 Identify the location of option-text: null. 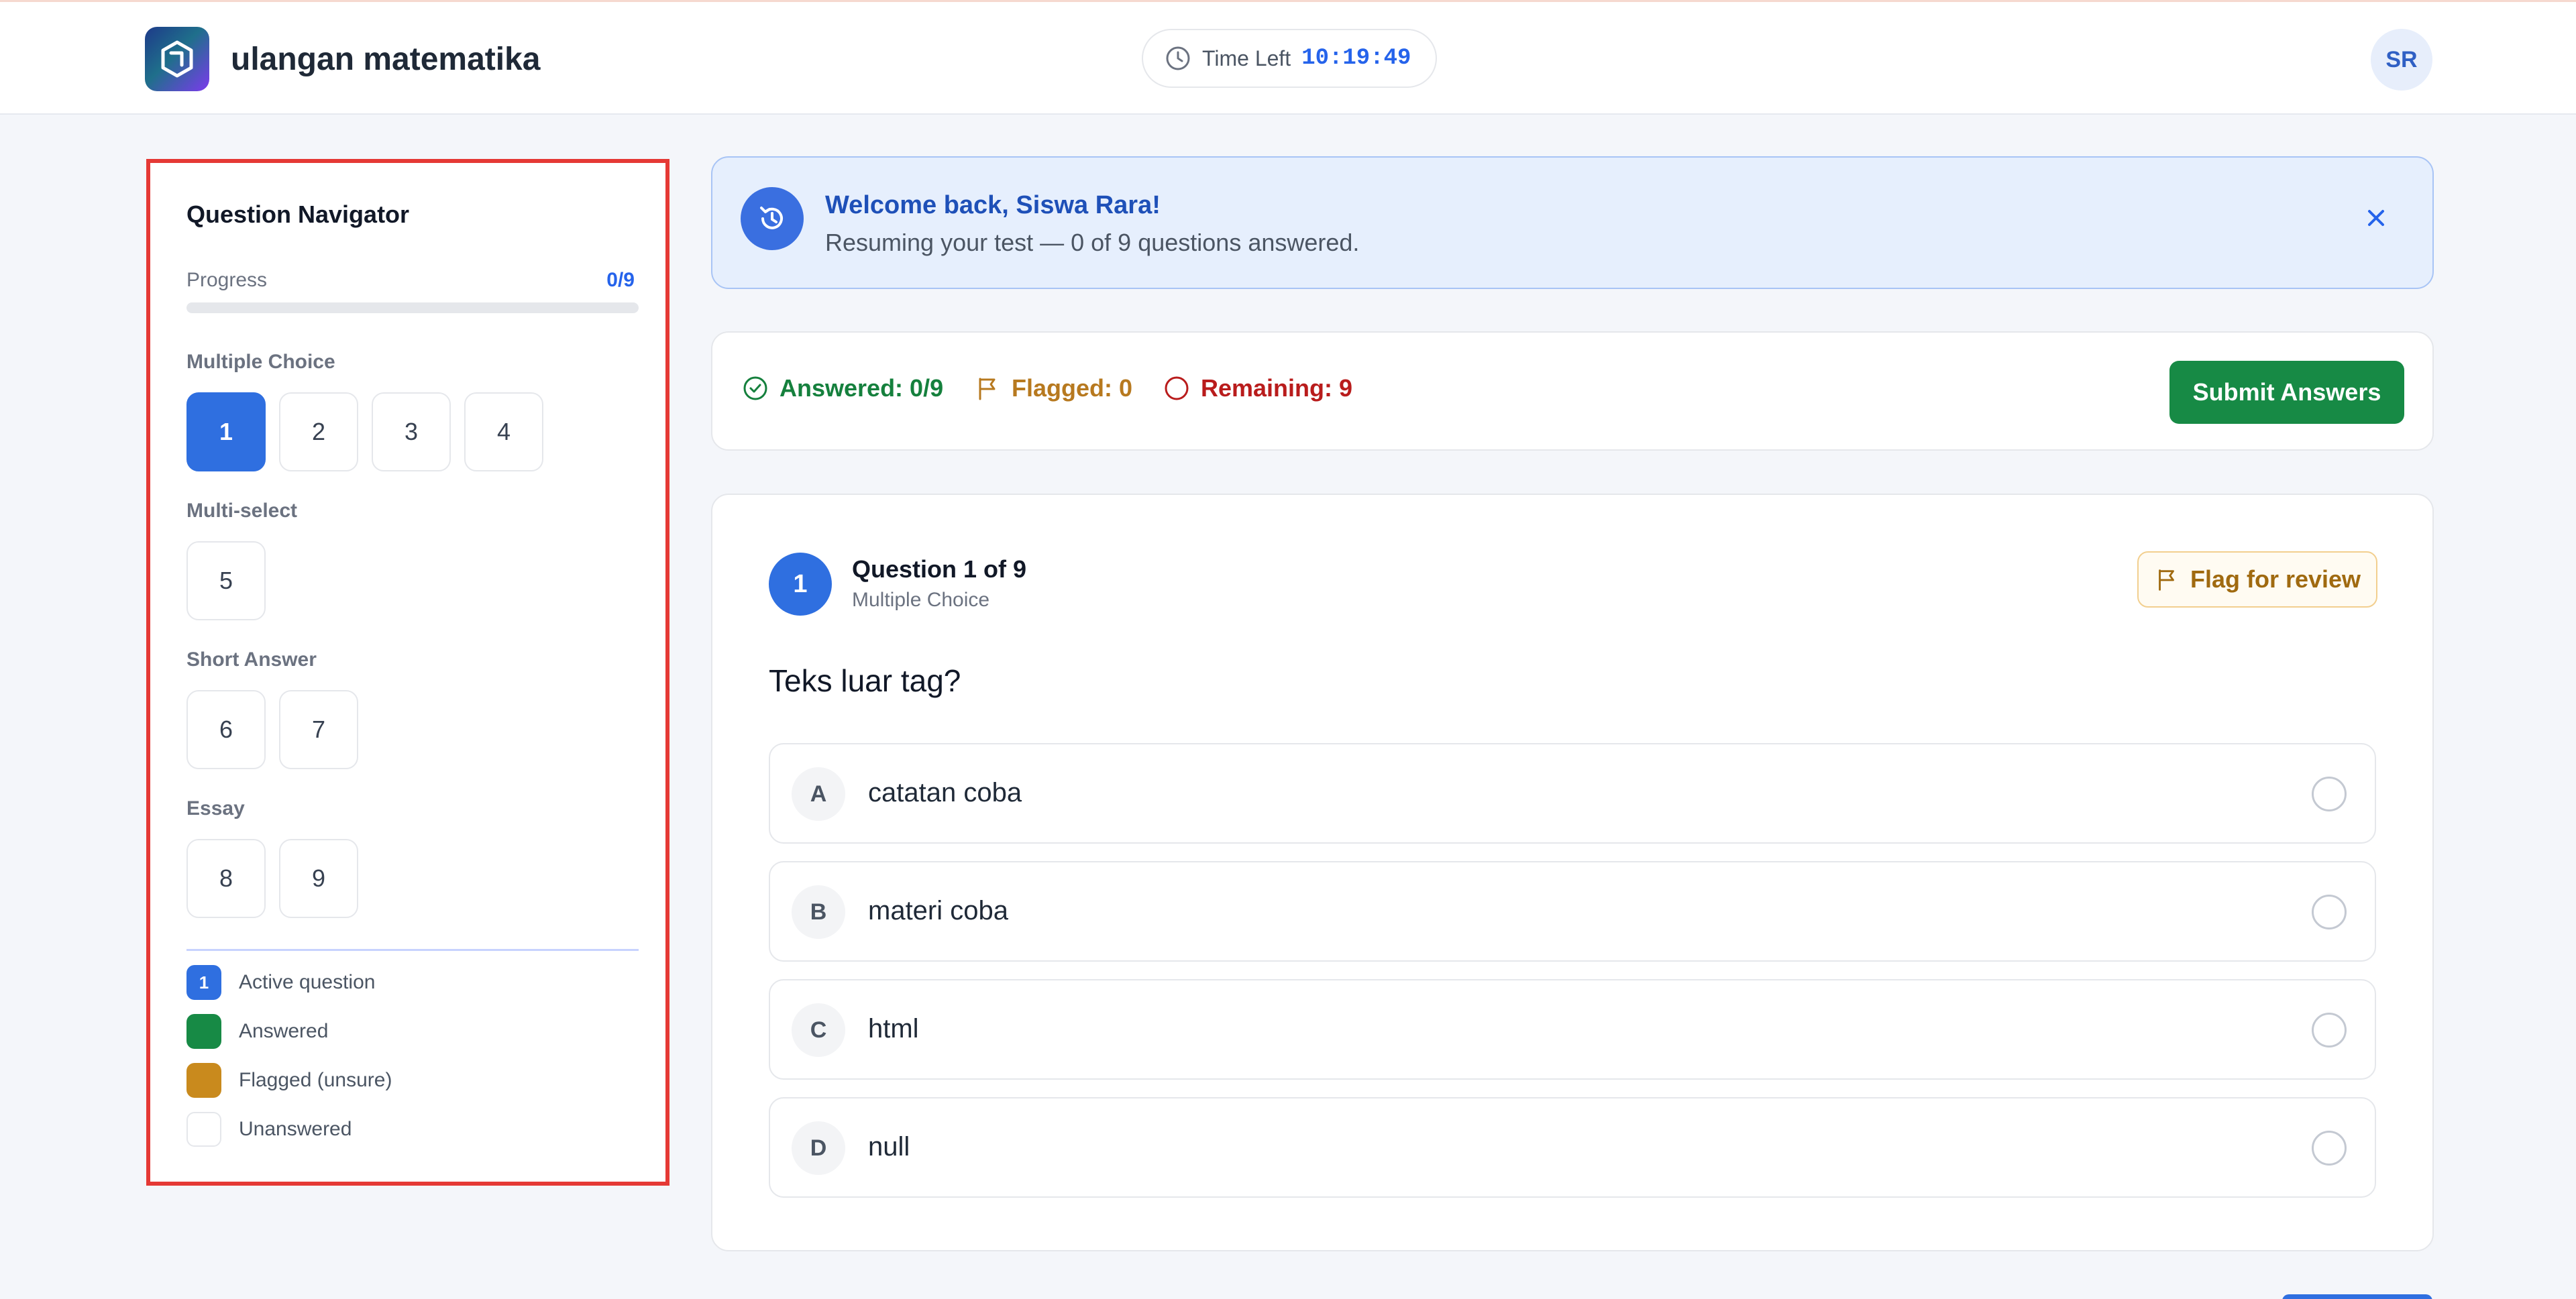
(889, 1147).